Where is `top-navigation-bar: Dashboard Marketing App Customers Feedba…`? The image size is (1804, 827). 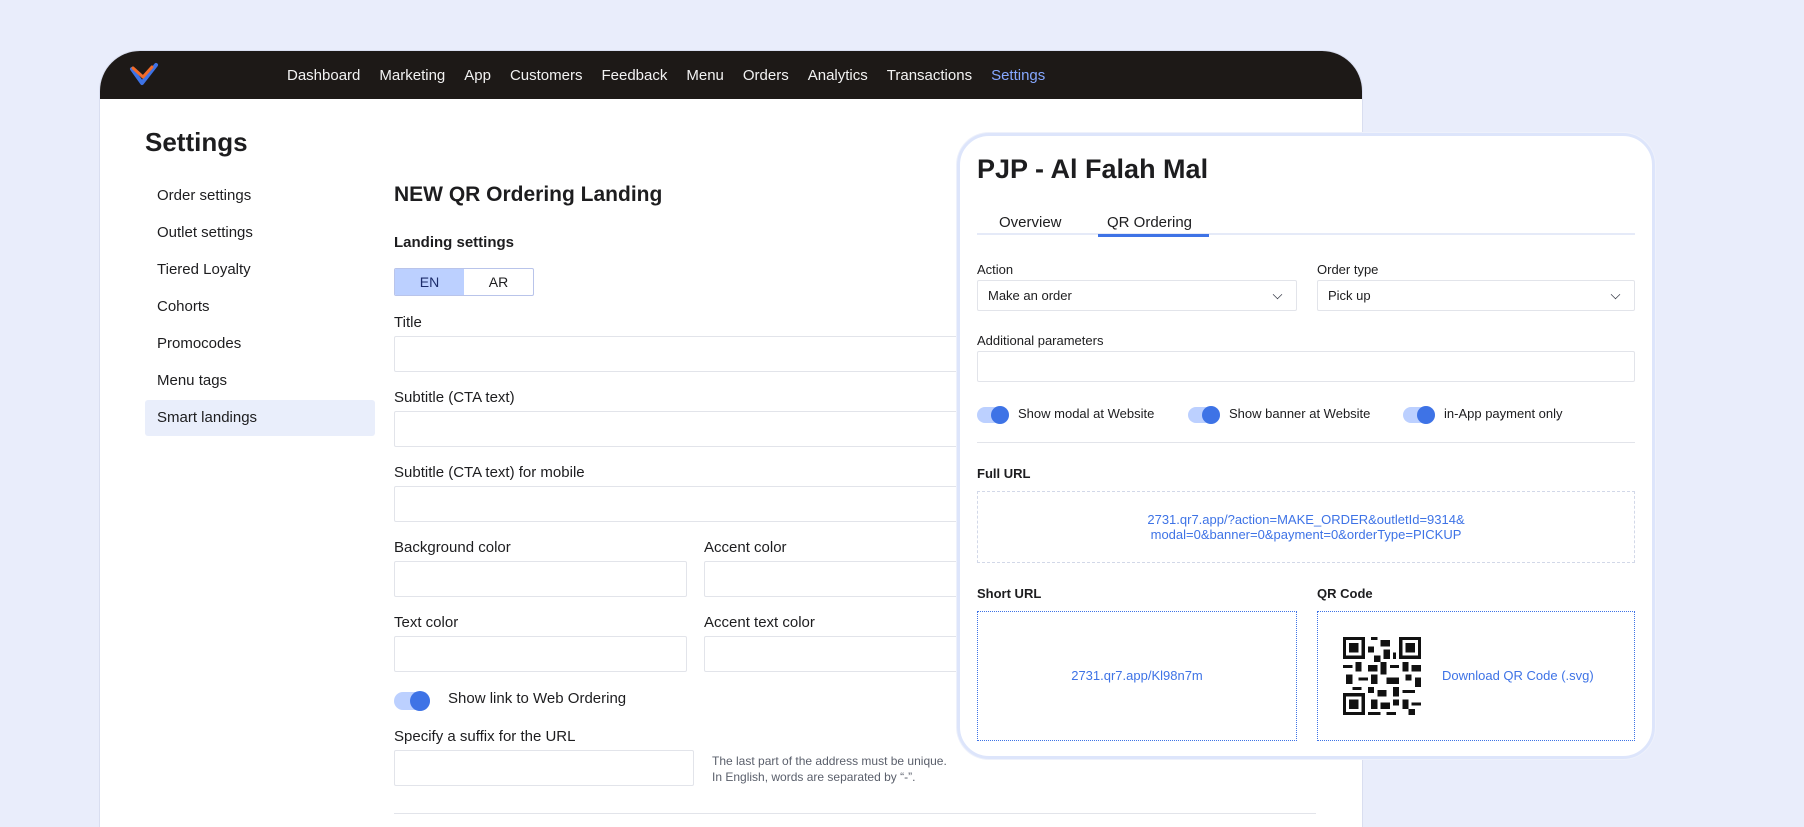 top-navigation-bar: Dashboard Marketing App Customers Feedba… is located at coordinates (731, 75).